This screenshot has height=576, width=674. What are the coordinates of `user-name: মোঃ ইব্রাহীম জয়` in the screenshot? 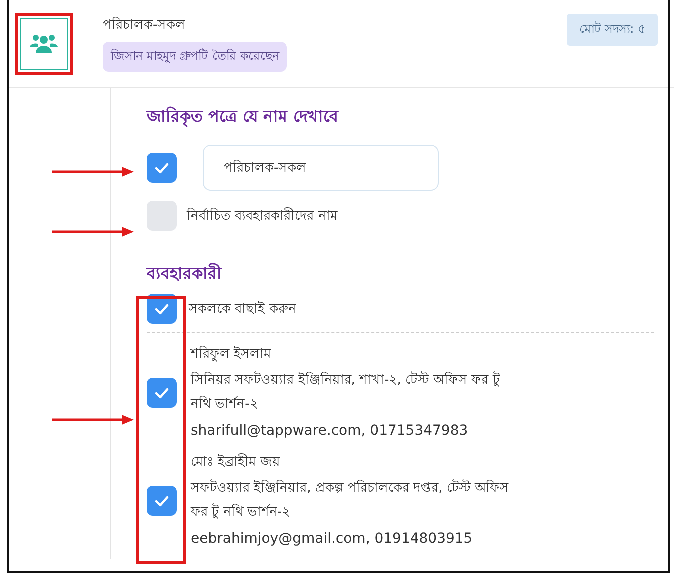 It's located at (236, 462).